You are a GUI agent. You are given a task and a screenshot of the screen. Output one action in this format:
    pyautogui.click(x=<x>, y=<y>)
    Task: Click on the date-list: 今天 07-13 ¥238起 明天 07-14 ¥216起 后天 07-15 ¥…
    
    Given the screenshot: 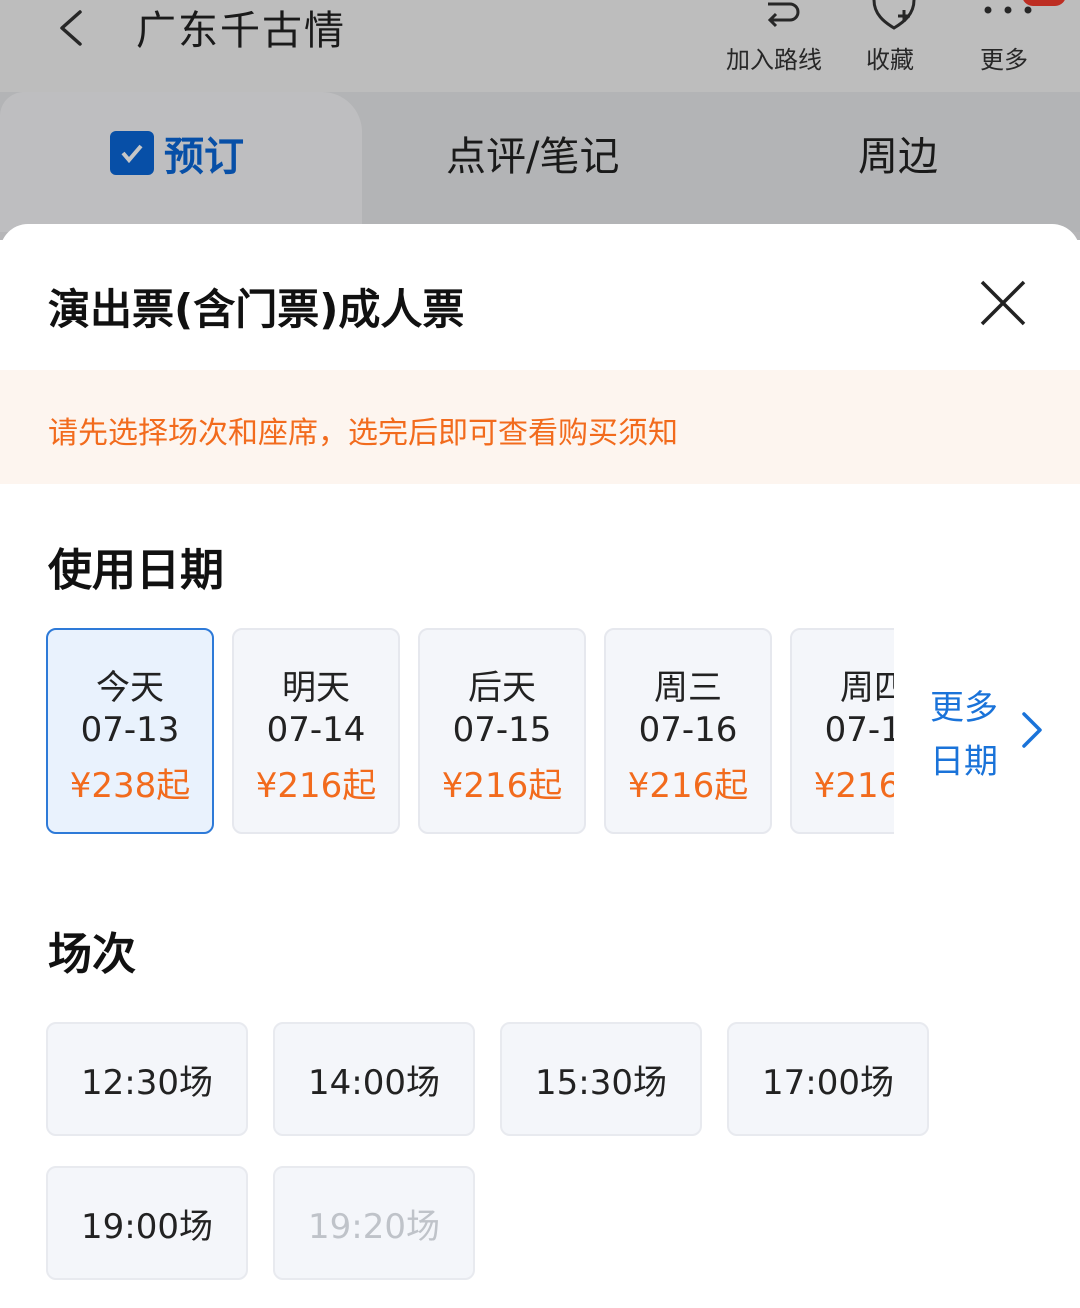 What is the action you would take?
    pyautogui.click(x=470, y=730)
    